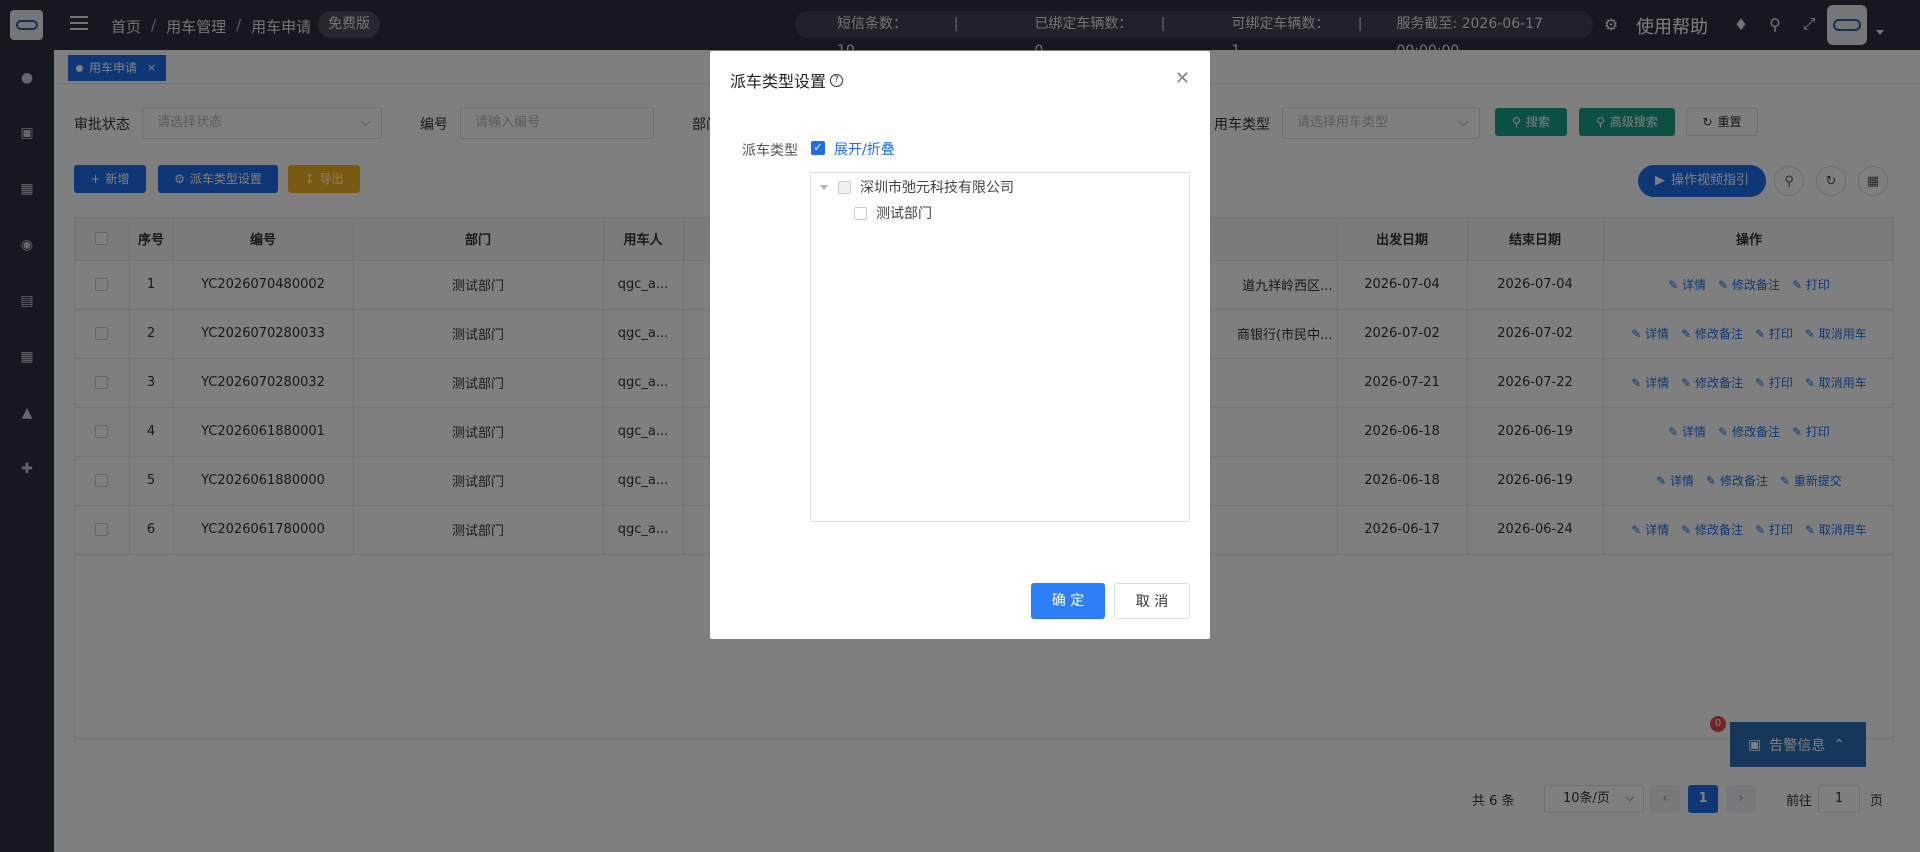 The width and height of the screenshot is (1920, 852). What do you see at coordinates (904, 214) in the screenshot?
I see `tree-node-label: 测试部门` at bounding box center [904, 214].